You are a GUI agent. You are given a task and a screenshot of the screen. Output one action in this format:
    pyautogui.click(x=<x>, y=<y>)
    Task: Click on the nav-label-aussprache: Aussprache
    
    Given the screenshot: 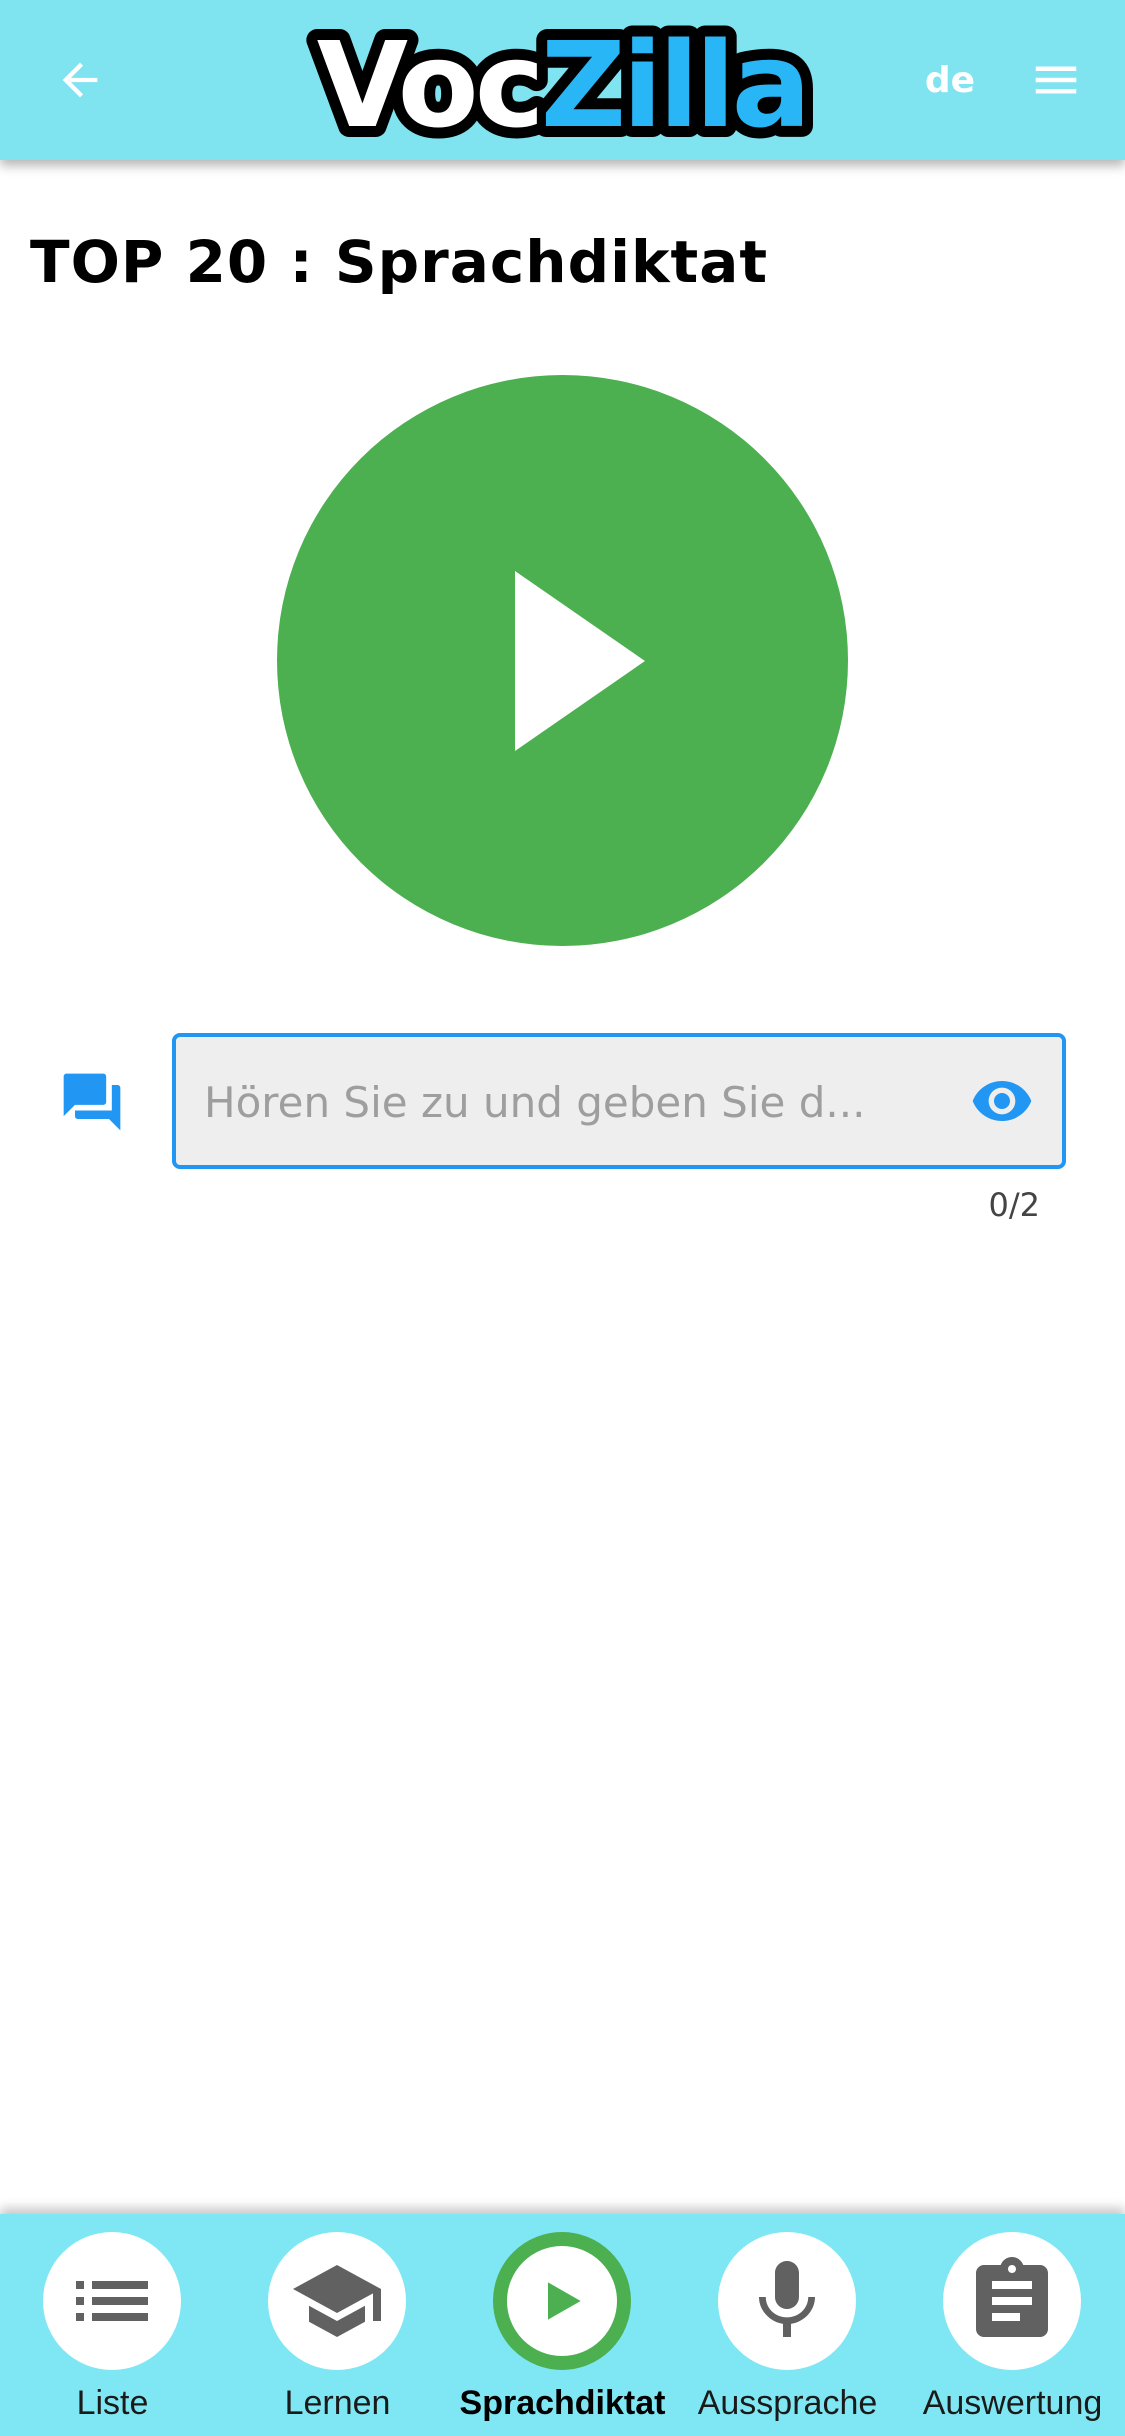 What is the action you would take?
    pyautogui.click(x=787, y=2403)
    